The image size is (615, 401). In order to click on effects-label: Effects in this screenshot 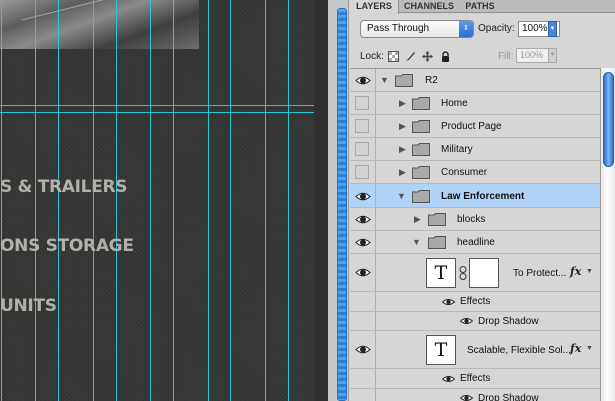, I will do `click(475, 378)`.